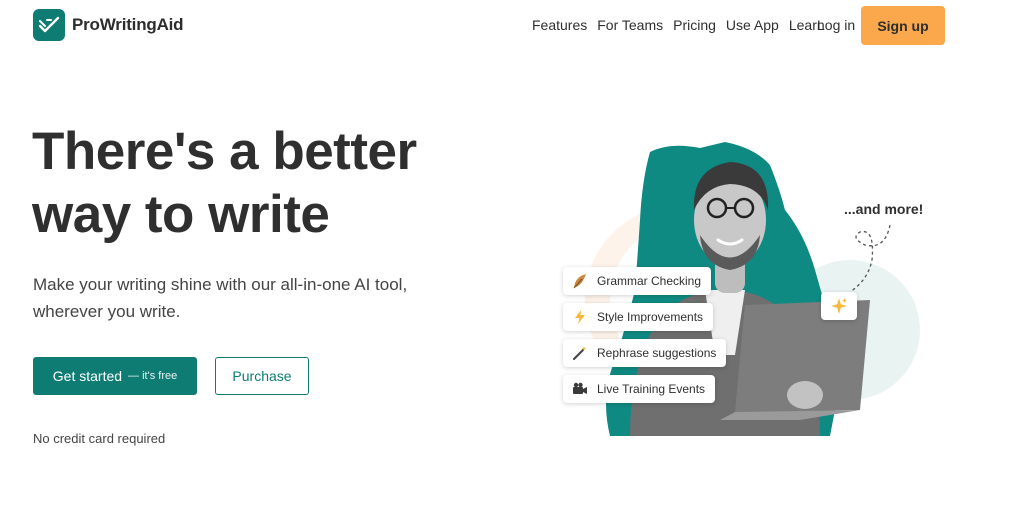 The width and height of the screenshot is (1024, 518). What do you see at coordinates (559, 25) in the screenshot?
I see `nav-link-features: Features` at bounding box center [559, 25].